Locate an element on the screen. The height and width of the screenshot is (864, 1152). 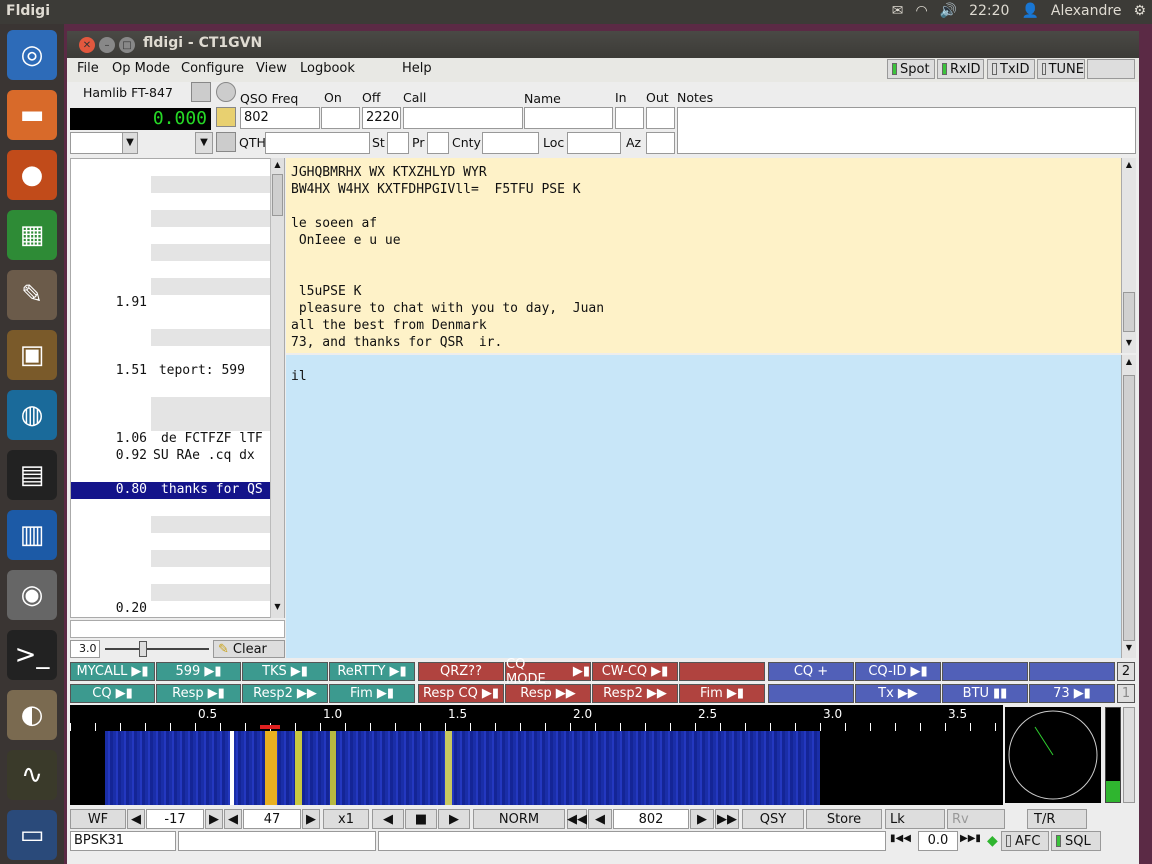
log-icon is located at coordinates (226, 142).